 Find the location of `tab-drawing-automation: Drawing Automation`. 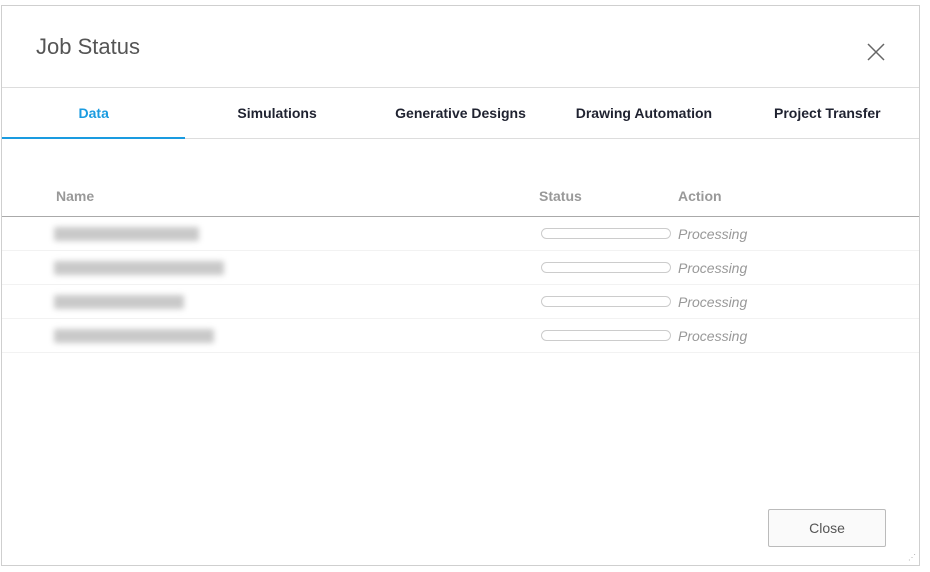

tab-drawing-automation: Drawing Automation is located at coordinates (643, 113).